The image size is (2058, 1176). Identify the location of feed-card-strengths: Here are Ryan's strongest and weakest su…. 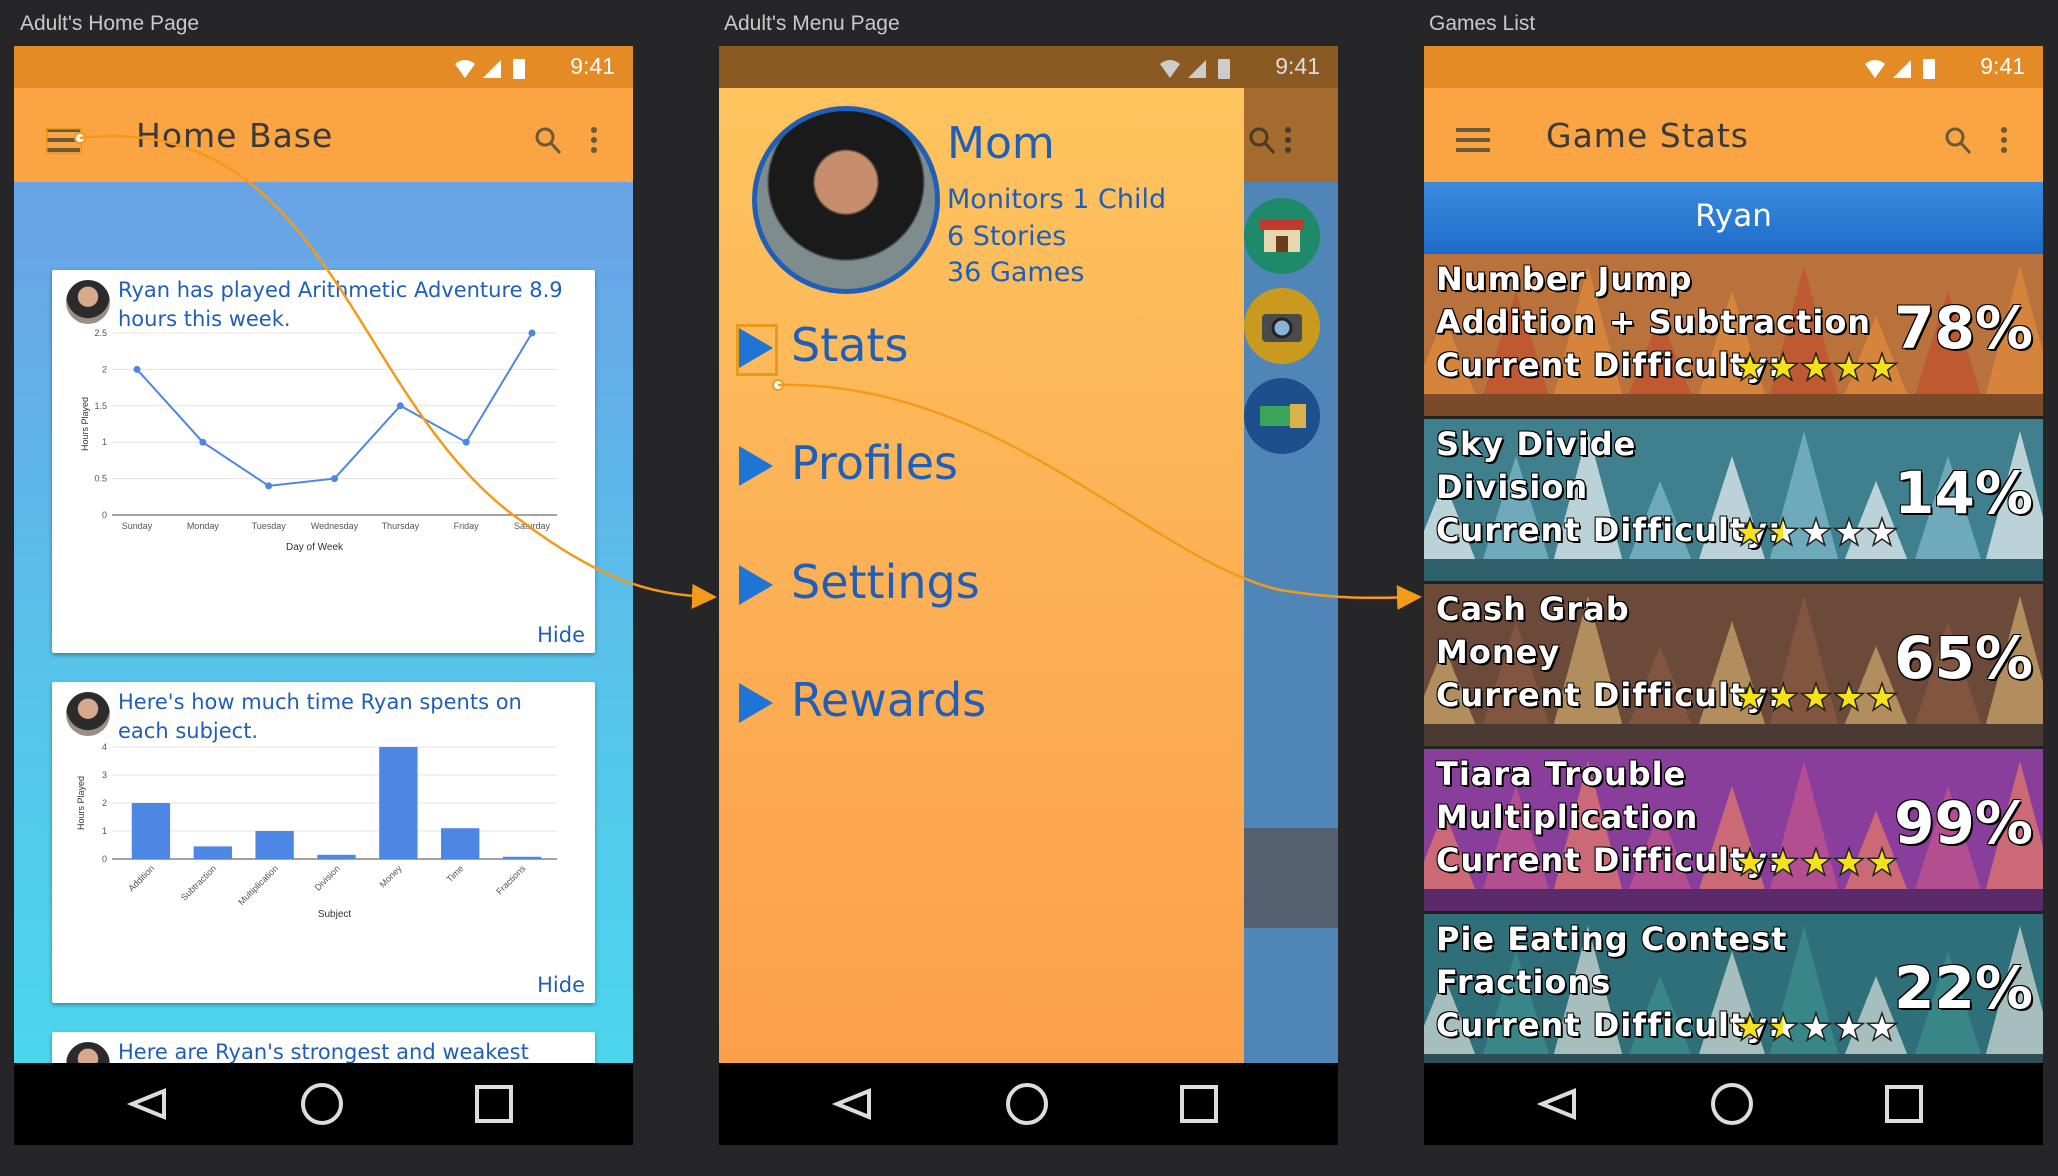
(323, 1047).